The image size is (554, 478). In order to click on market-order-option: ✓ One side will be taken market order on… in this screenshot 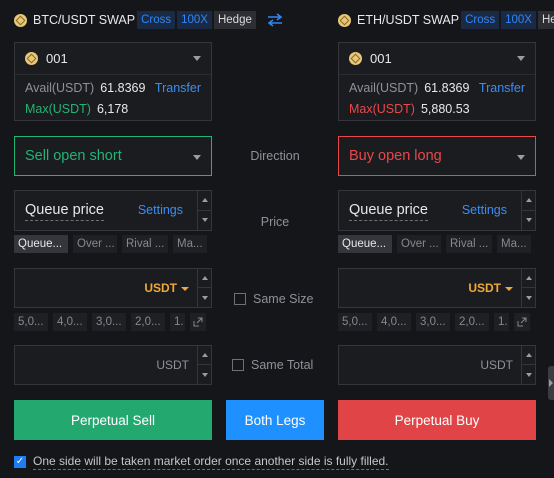, I will do `click(201, 462)`.